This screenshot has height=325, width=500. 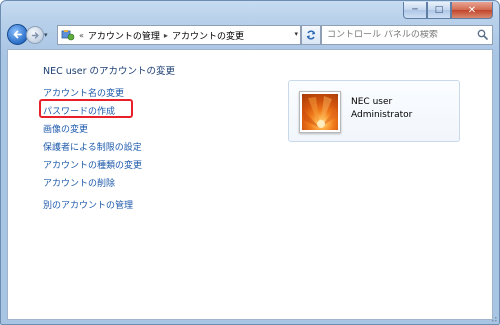 What do you see at coordinates (65, 128) in the screenshot?
I see `task-change-picture: 画像の変更` at bounding box center [65, 128].